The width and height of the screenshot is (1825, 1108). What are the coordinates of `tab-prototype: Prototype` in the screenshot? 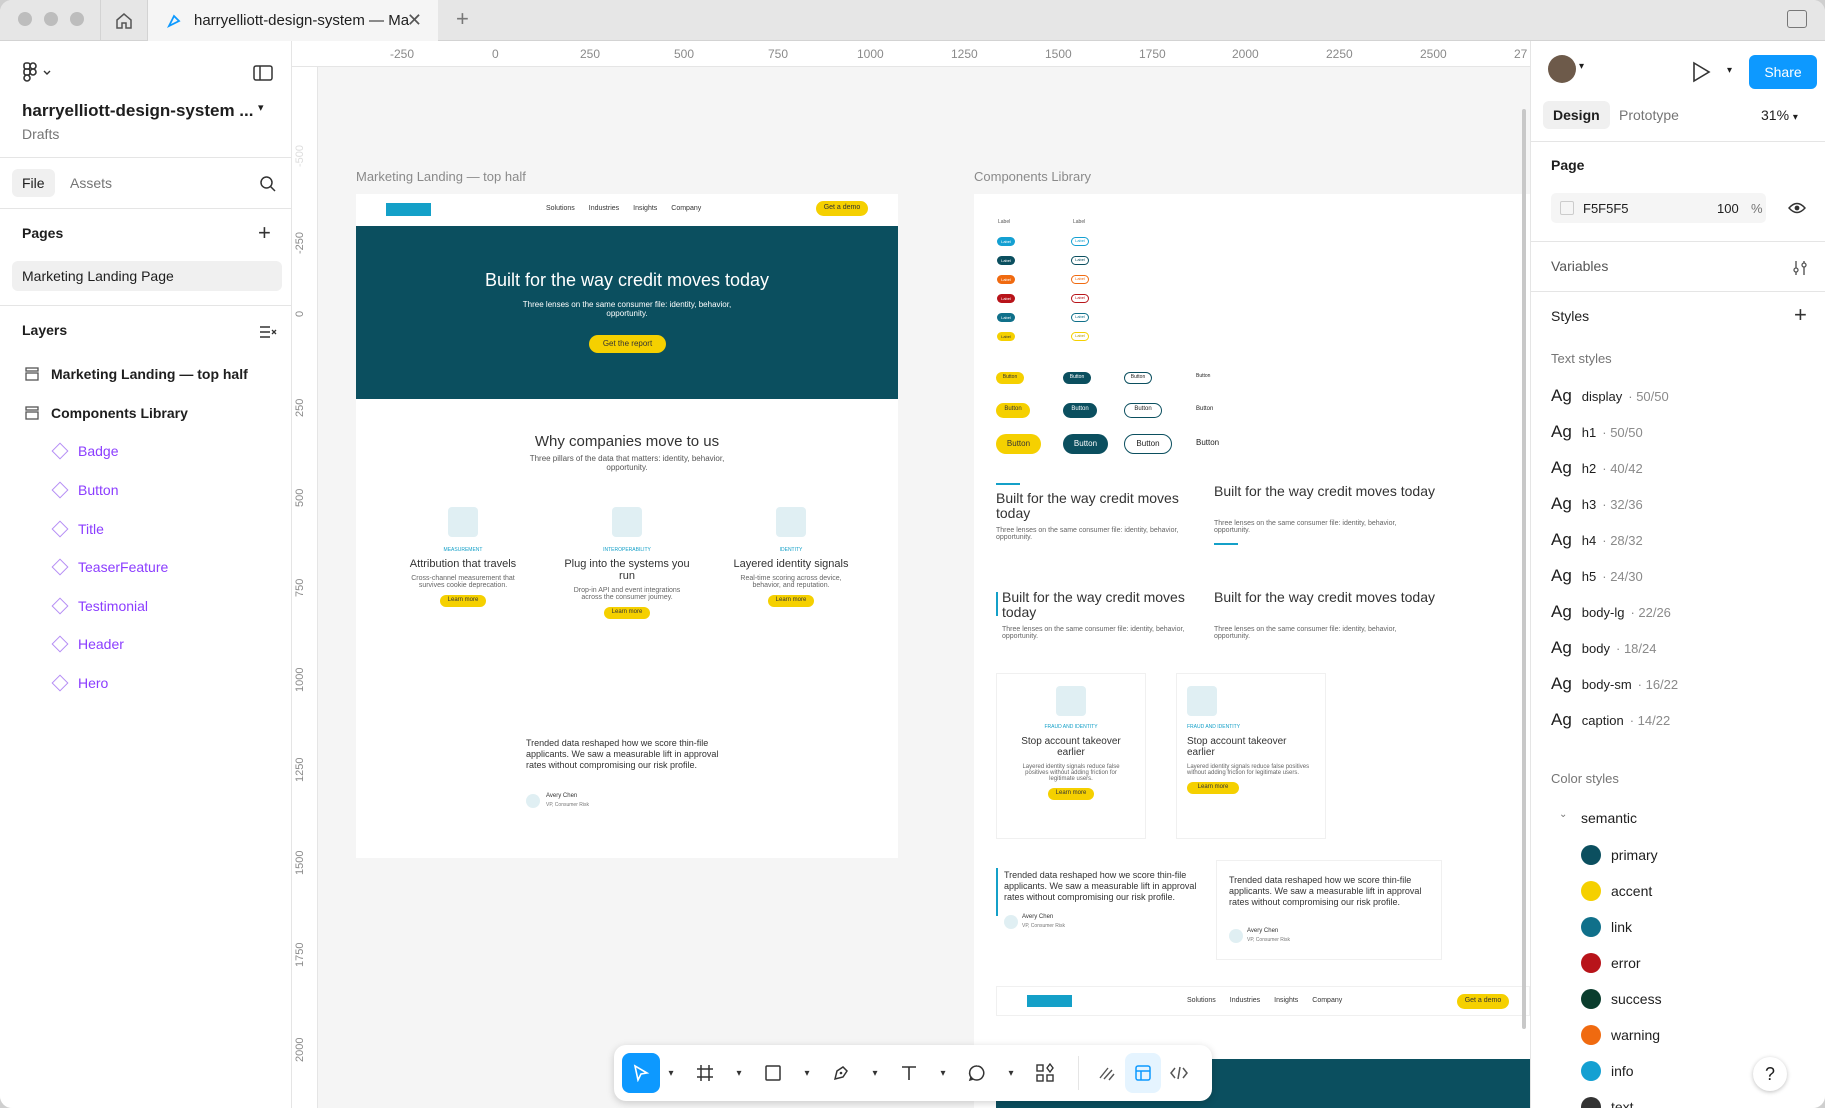 It's located at (1649, 115).